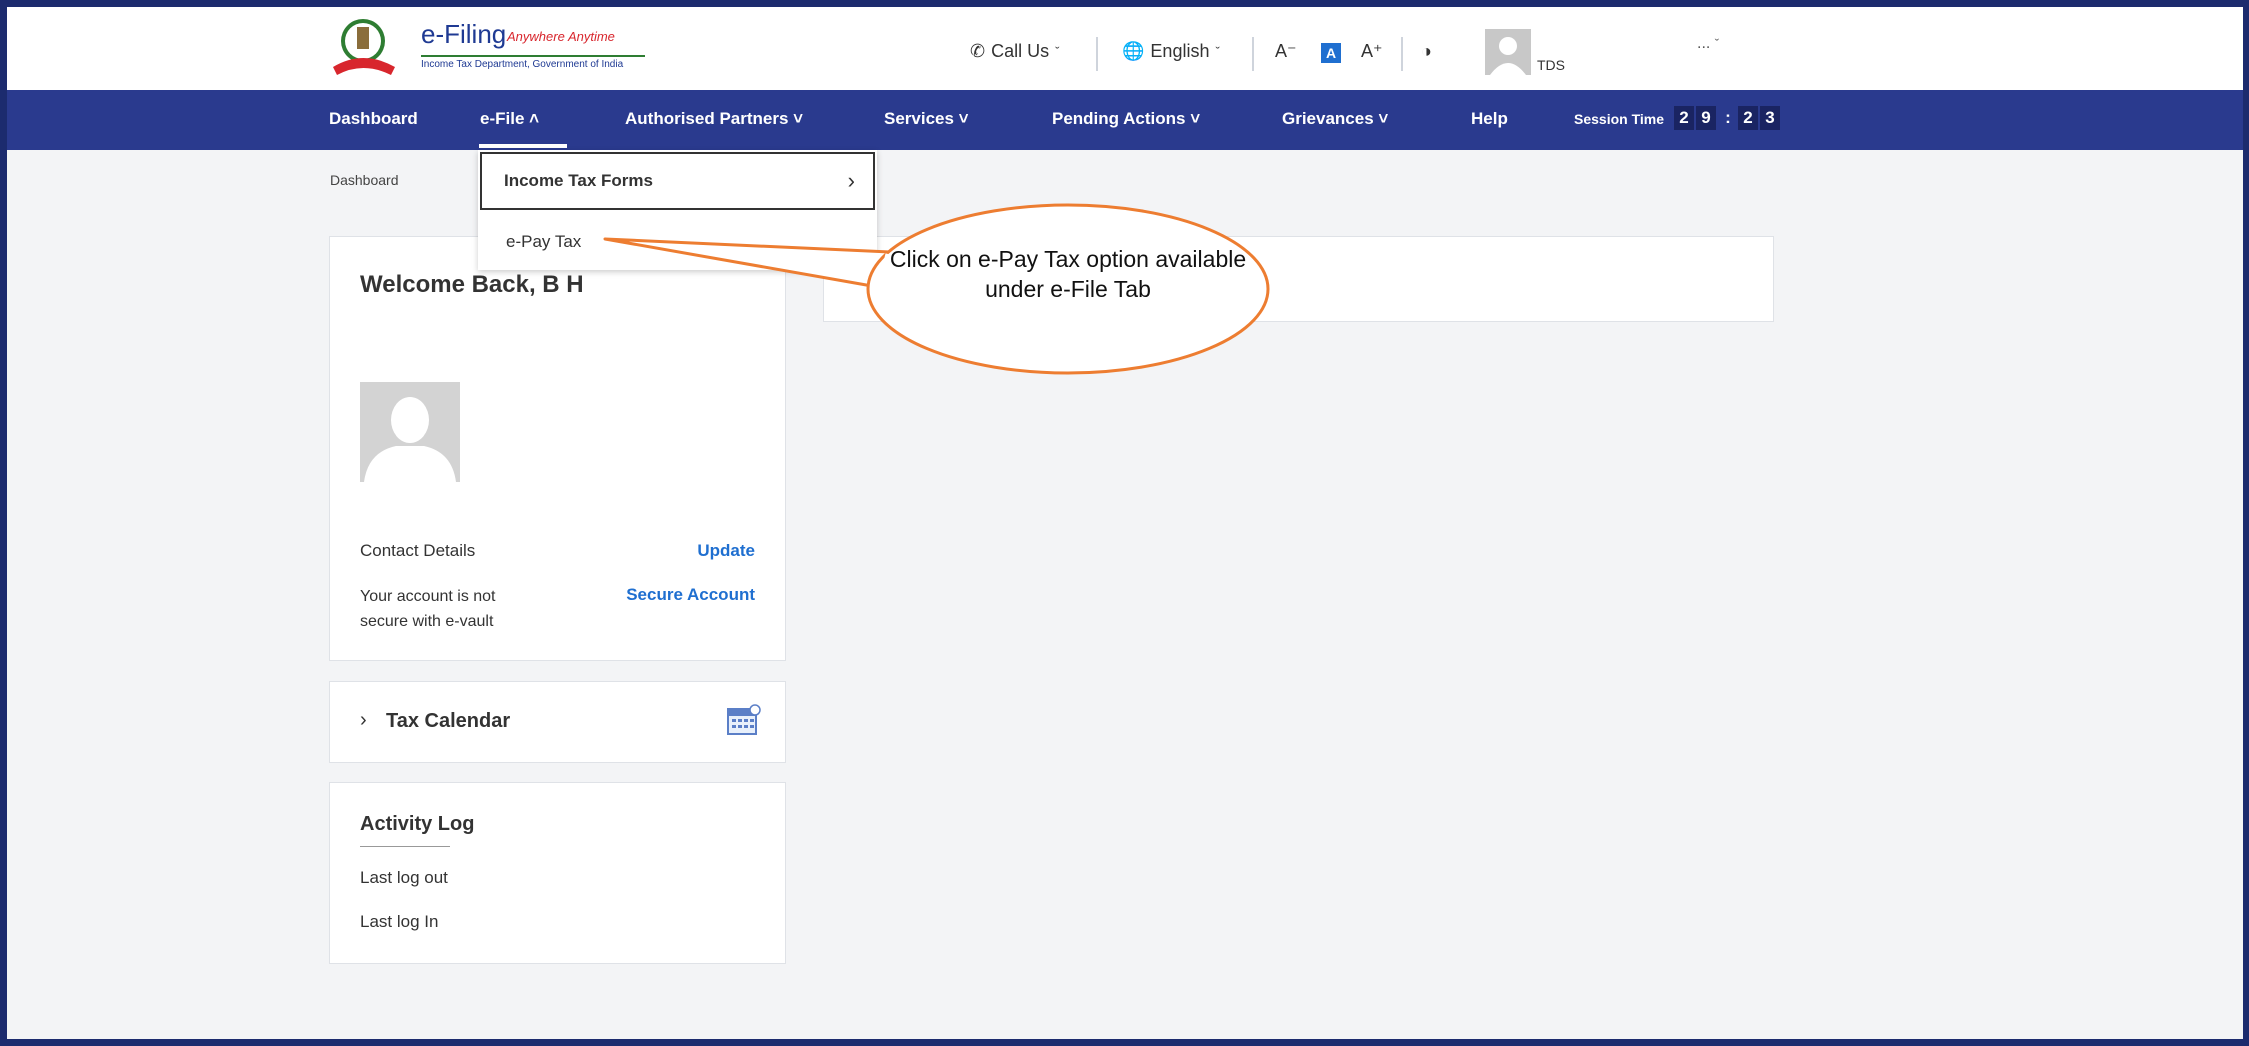 This screenshot has height=1046, width=2249. I want to click on secure-account-link: Secure Account, so click(690, 595).